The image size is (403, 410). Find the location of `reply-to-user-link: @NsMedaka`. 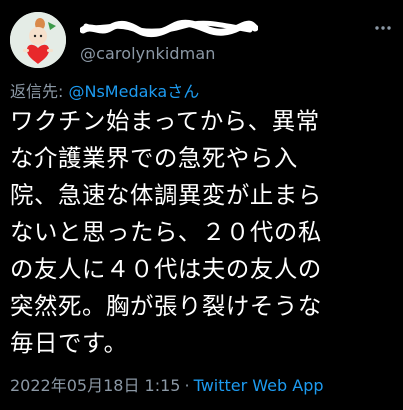

reply-to-user-link: @NsMedaka is located at coordinates (117, 91).